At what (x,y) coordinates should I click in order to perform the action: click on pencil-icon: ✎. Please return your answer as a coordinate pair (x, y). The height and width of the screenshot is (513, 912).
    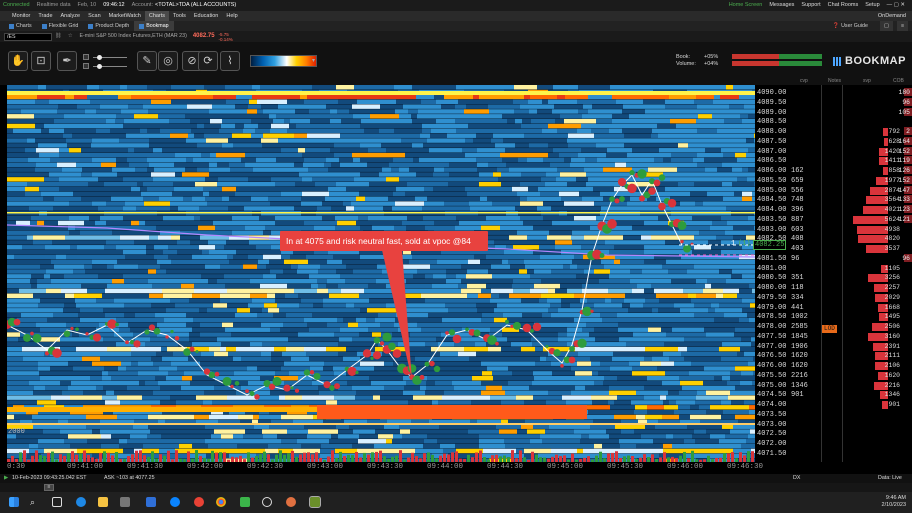
    Looking at the image, I should click on (147, 61).